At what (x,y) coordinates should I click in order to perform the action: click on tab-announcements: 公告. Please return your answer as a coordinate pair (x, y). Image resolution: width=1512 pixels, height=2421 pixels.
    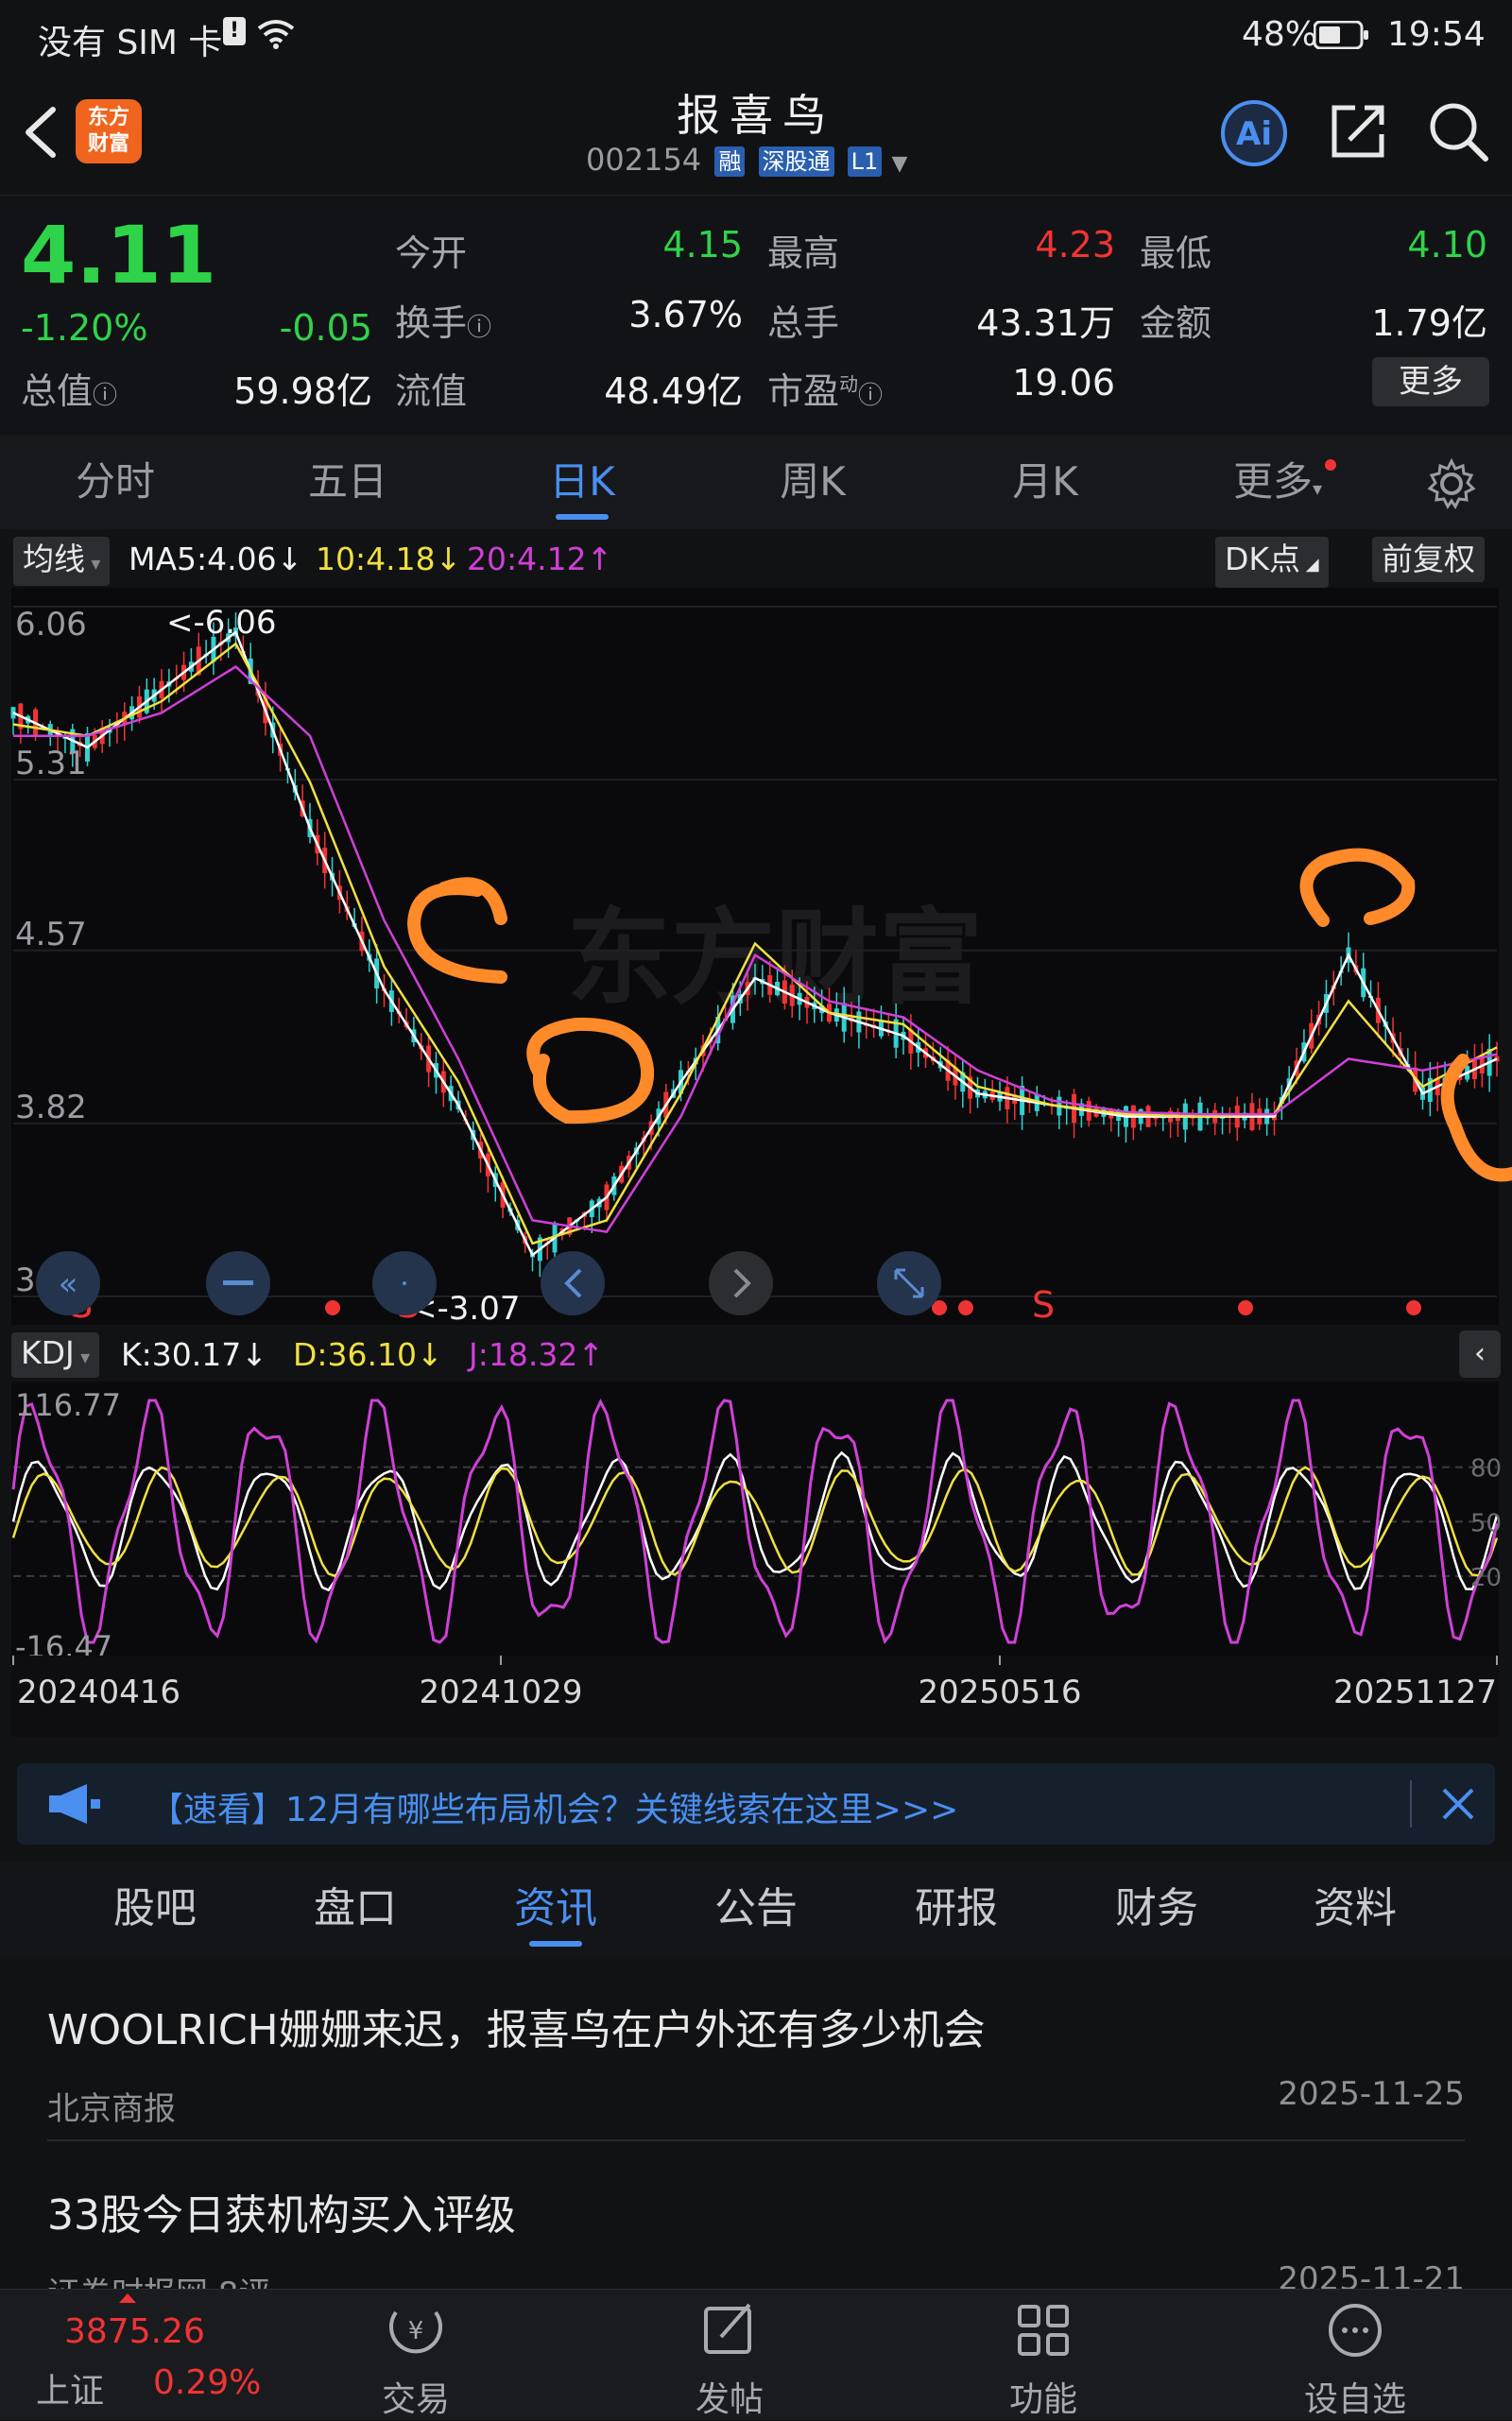
    Looking at the image, I should click on (756, 1909).